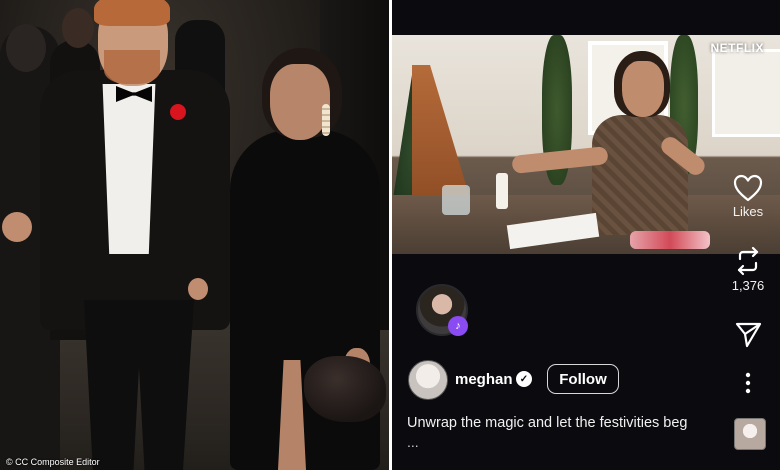 The width and height of the screenshot is (780, 470). I want to click on username: meghan, so click(484, 379).